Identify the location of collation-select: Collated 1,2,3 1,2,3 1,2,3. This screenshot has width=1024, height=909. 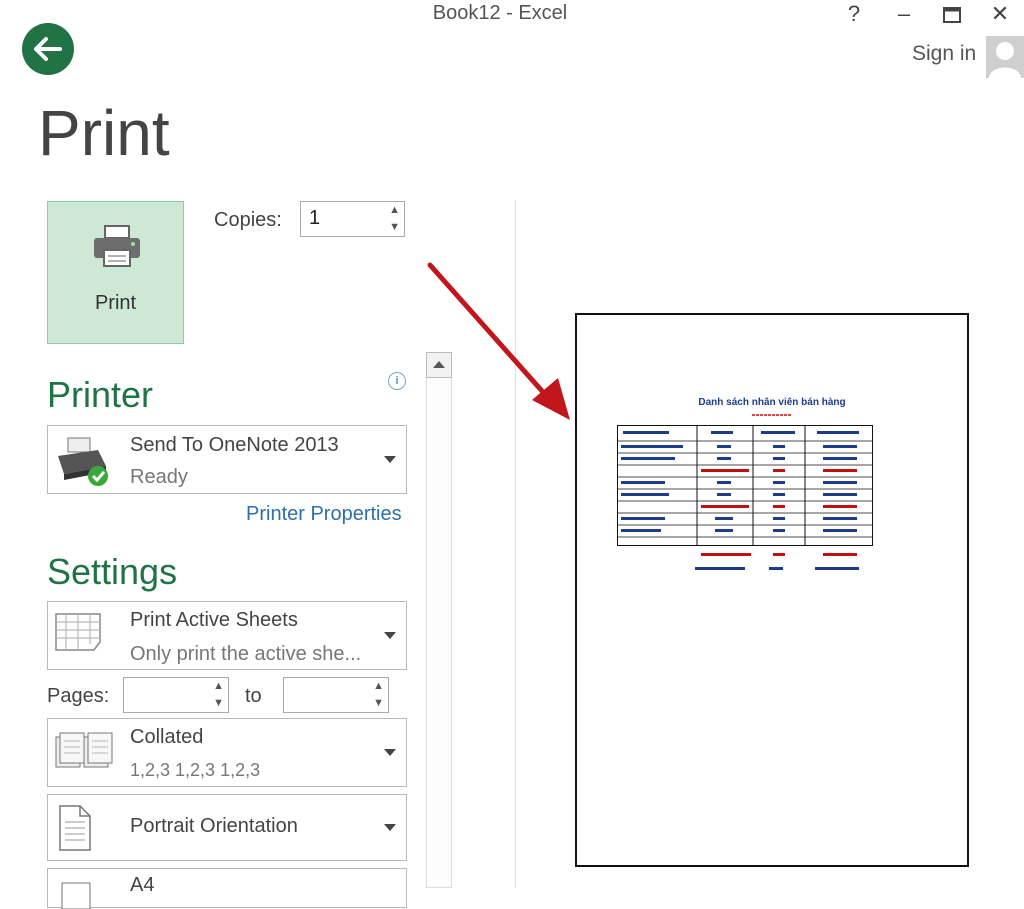
(227, 752).